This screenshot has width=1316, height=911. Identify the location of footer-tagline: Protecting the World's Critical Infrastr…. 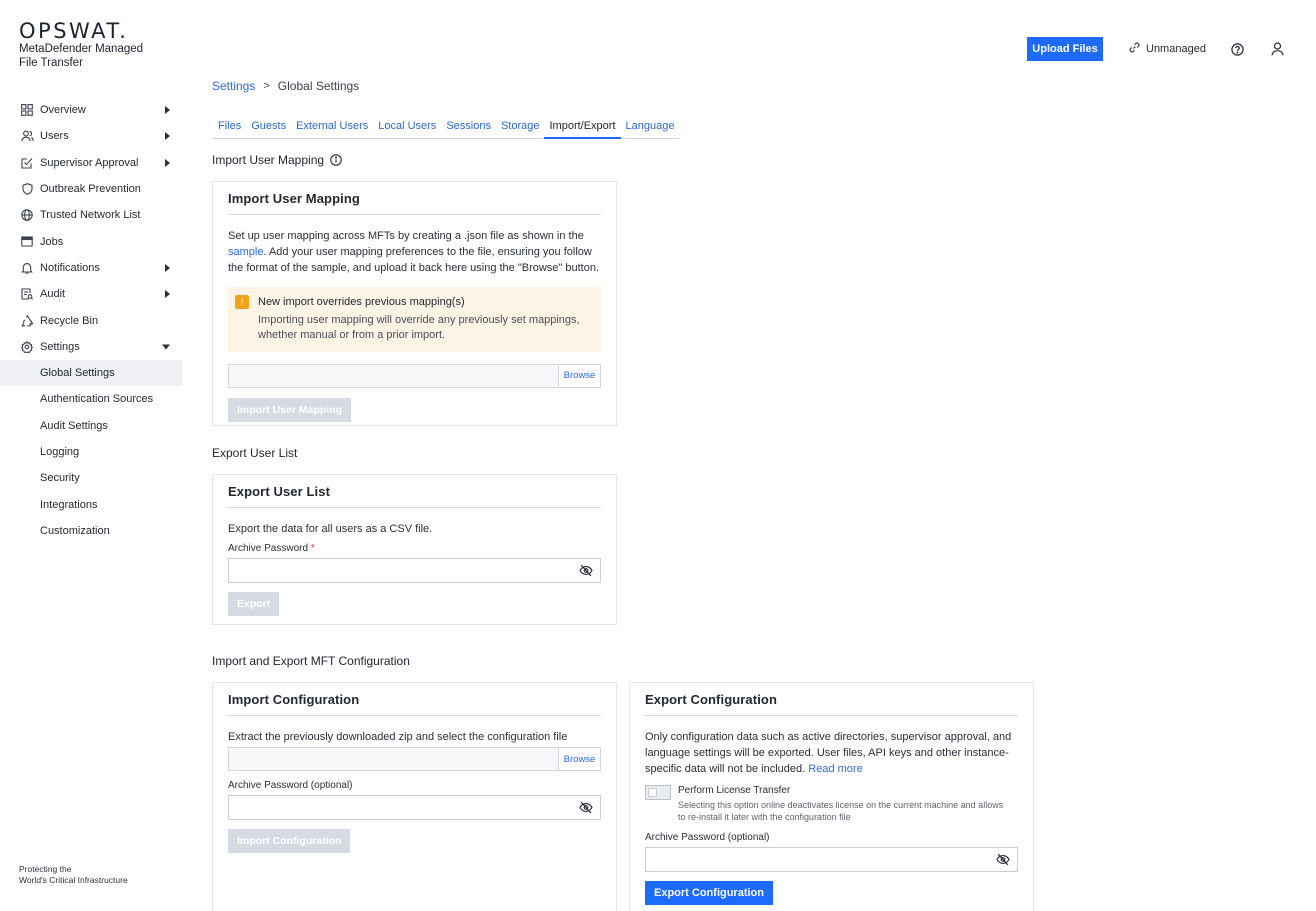
(73, 875).